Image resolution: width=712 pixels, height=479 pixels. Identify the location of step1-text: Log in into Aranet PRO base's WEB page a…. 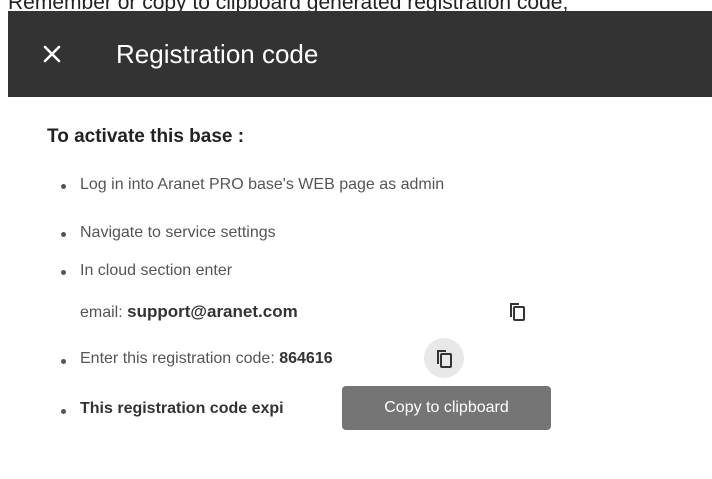
(262, 184).